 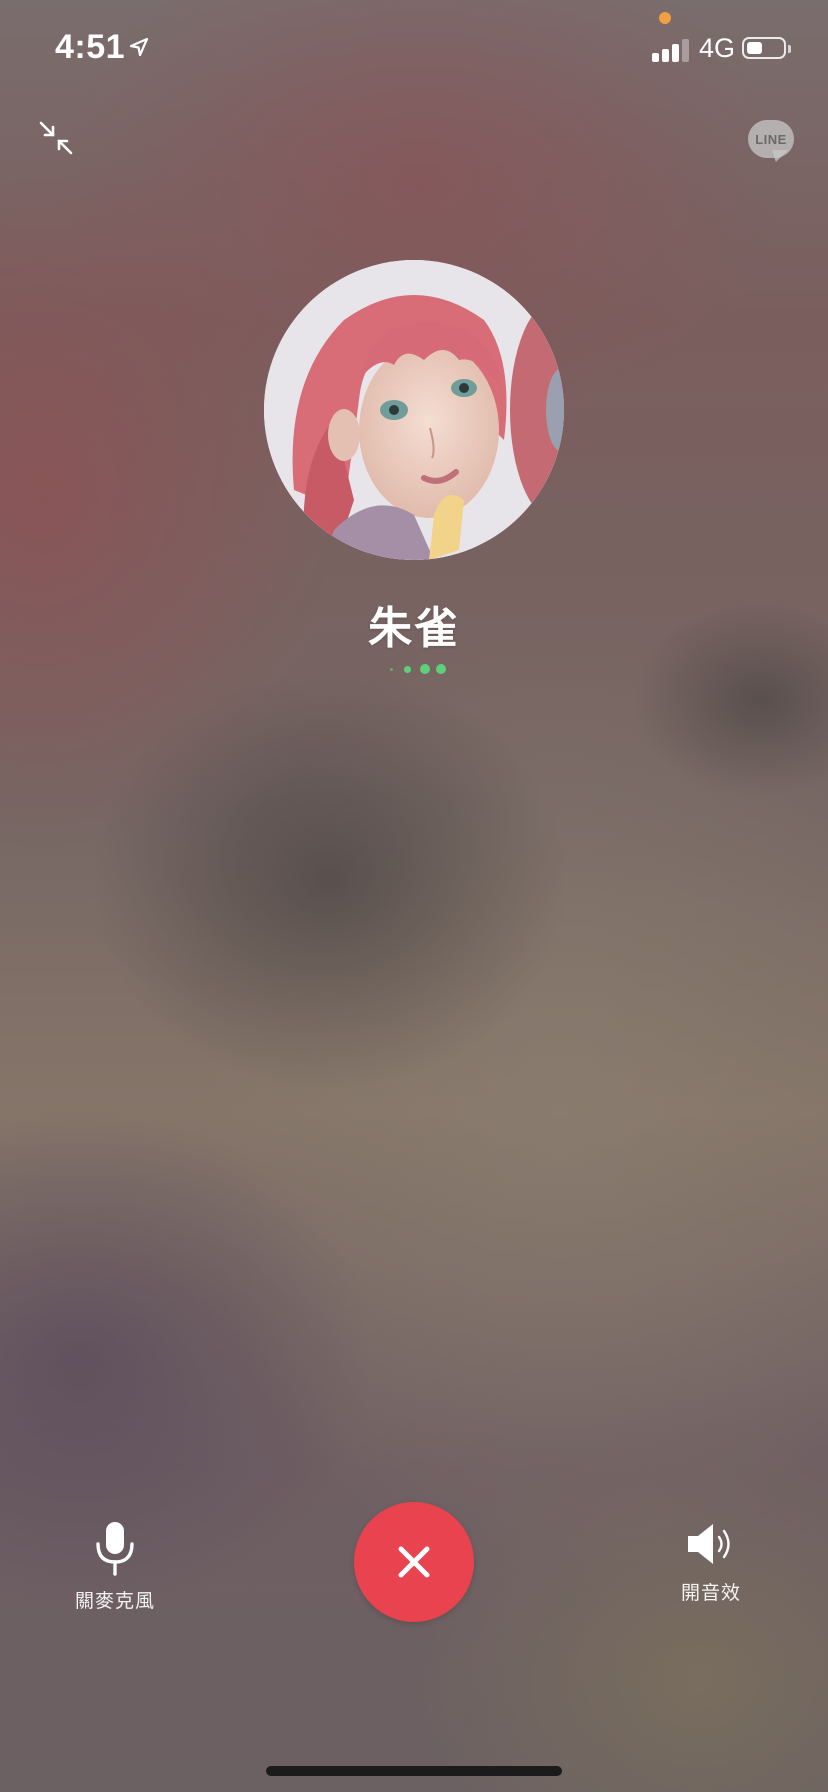 What do you see at coordinates (665, 18) in the screenshot?
I see `privacy-indicator-dot` at bounding box center [665, 18].